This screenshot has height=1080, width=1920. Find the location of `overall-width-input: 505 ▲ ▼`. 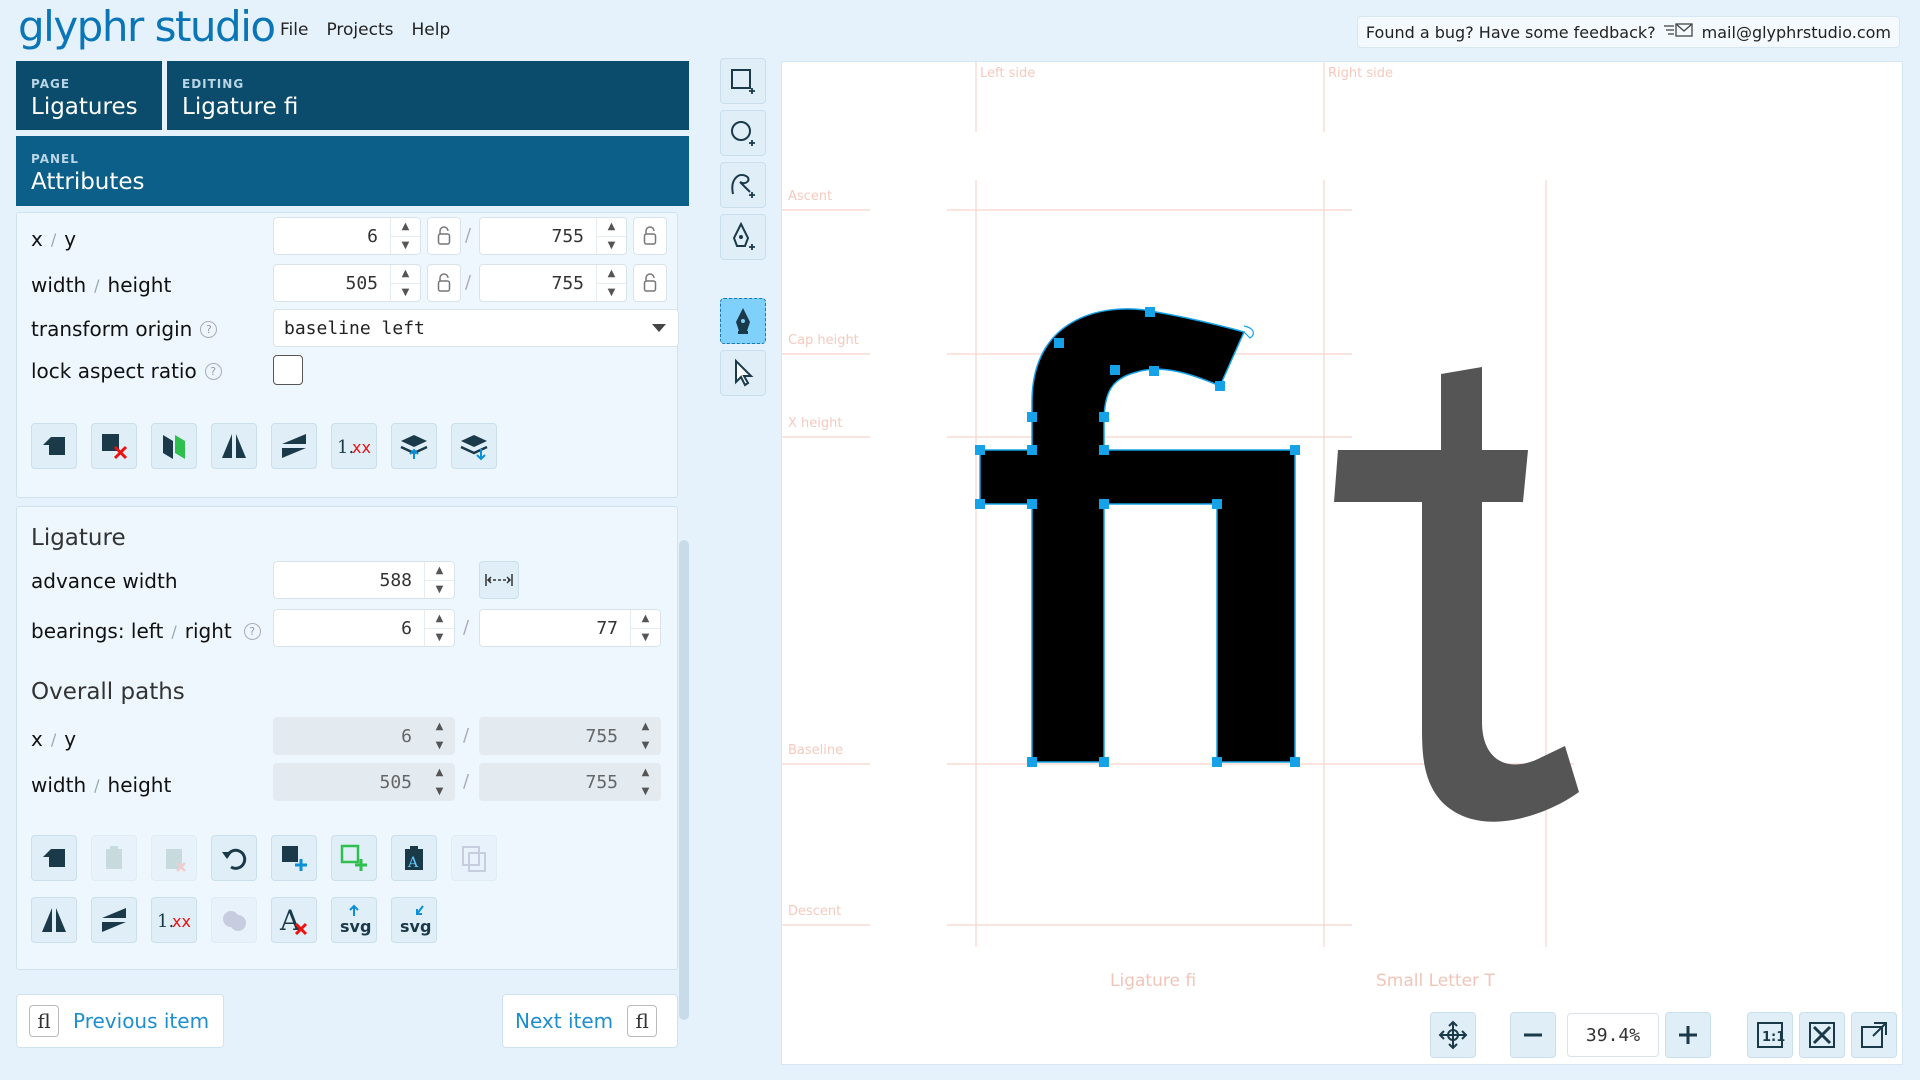

overall-width-input: 505 ▲ ▼ is located at coordinates (364, 782).